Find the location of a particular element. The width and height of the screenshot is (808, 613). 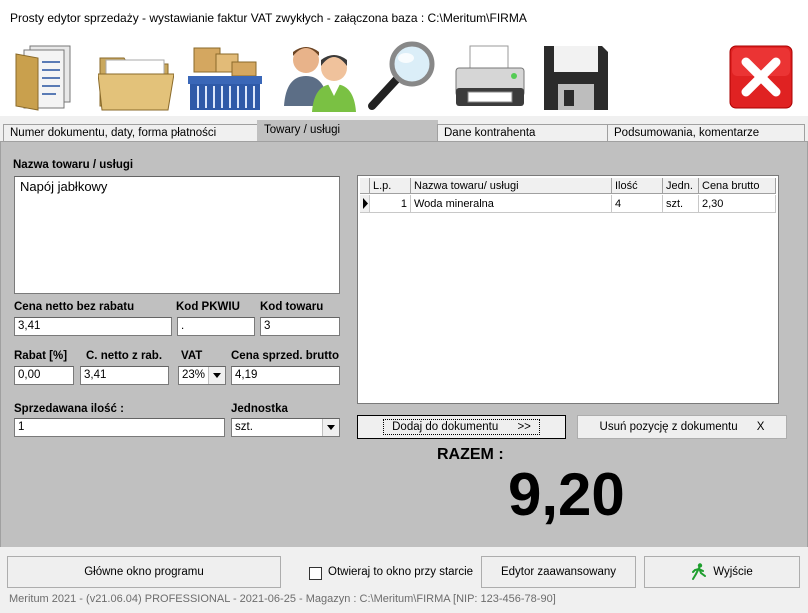

remove-button-suffix: X is located at coordinates (760, 427).